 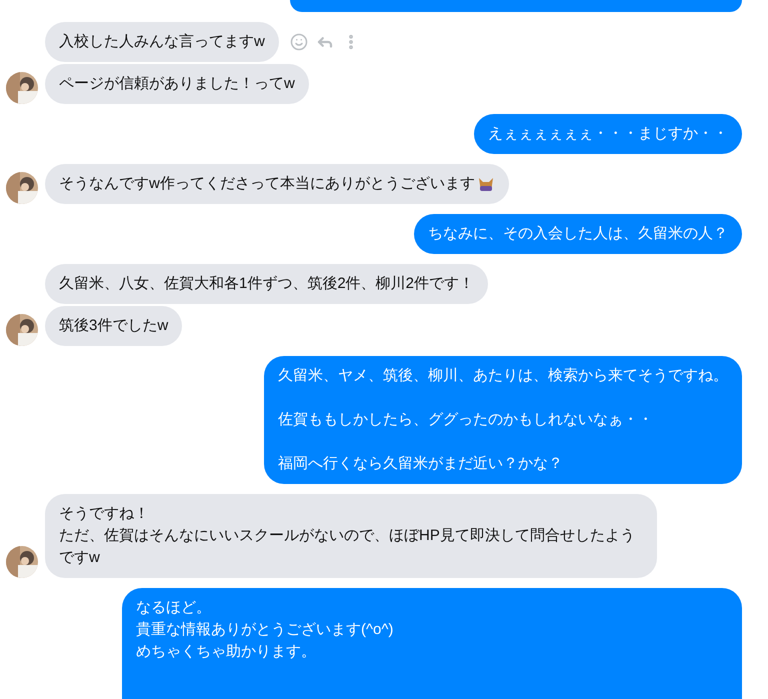 What do you see at coordinates (174, 608) in the screenshot?
I see `message-text: なるほど。` at bounding box center [174, 608].